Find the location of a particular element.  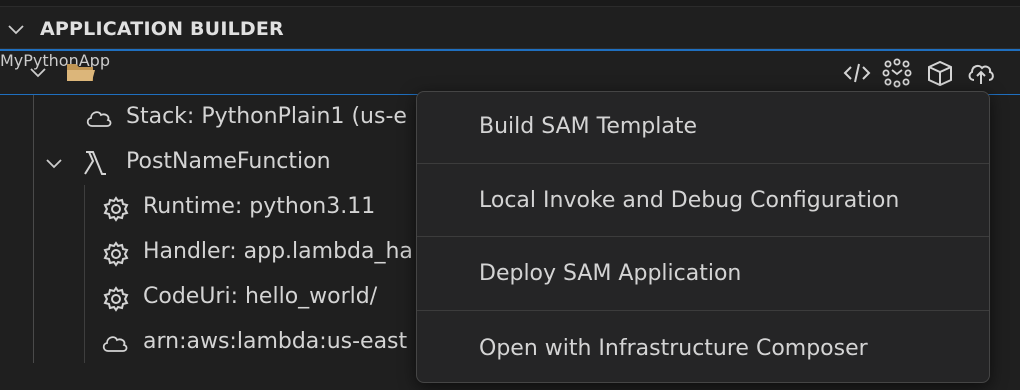

menu-item-local-invoke: Local Invoke and Debug Configuration is located at coordinates (703, 200).